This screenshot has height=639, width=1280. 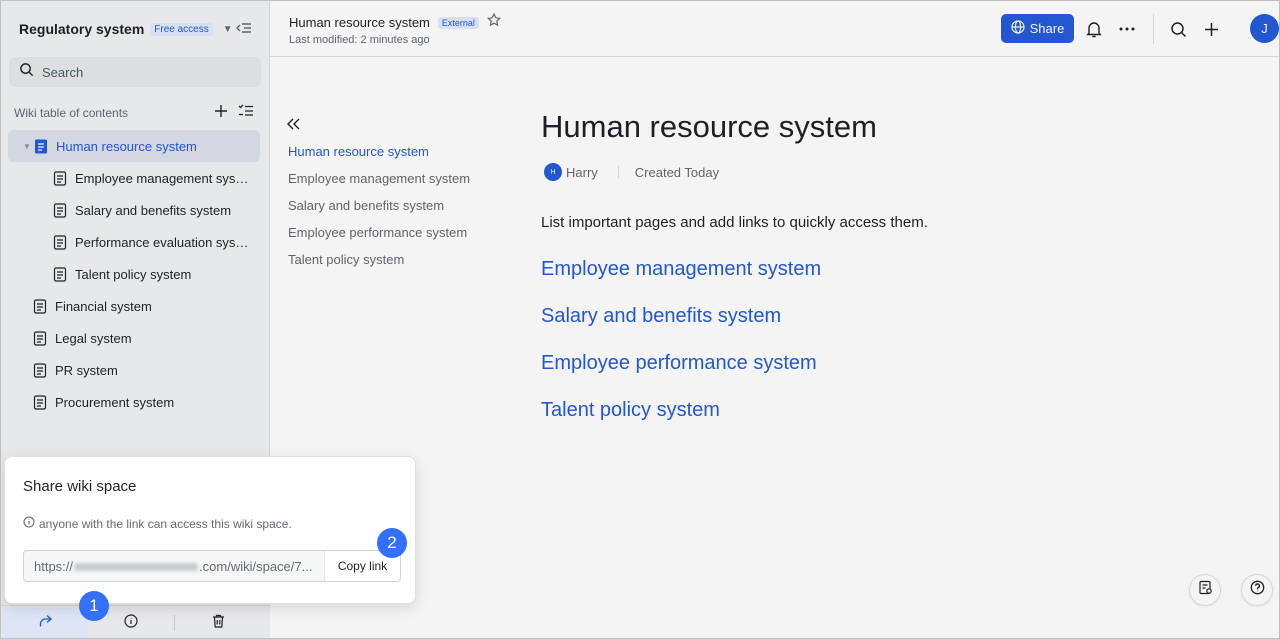 I want to click on doc-title-row: Human resource system External, so click(x=395, y=22).